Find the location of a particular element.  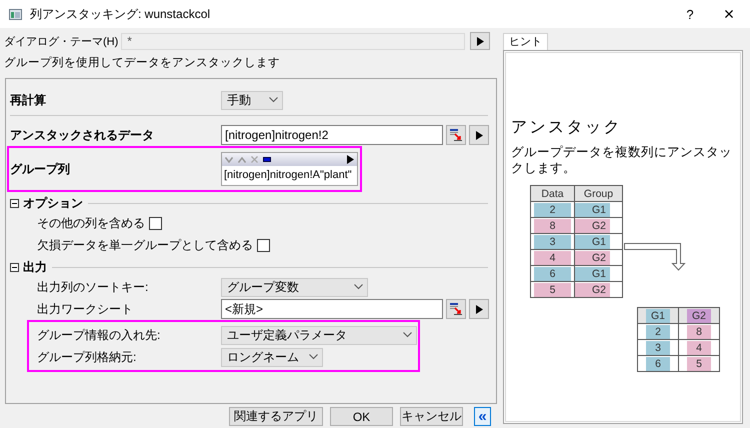

section-title: オプション is located at coordinates (53, 203).